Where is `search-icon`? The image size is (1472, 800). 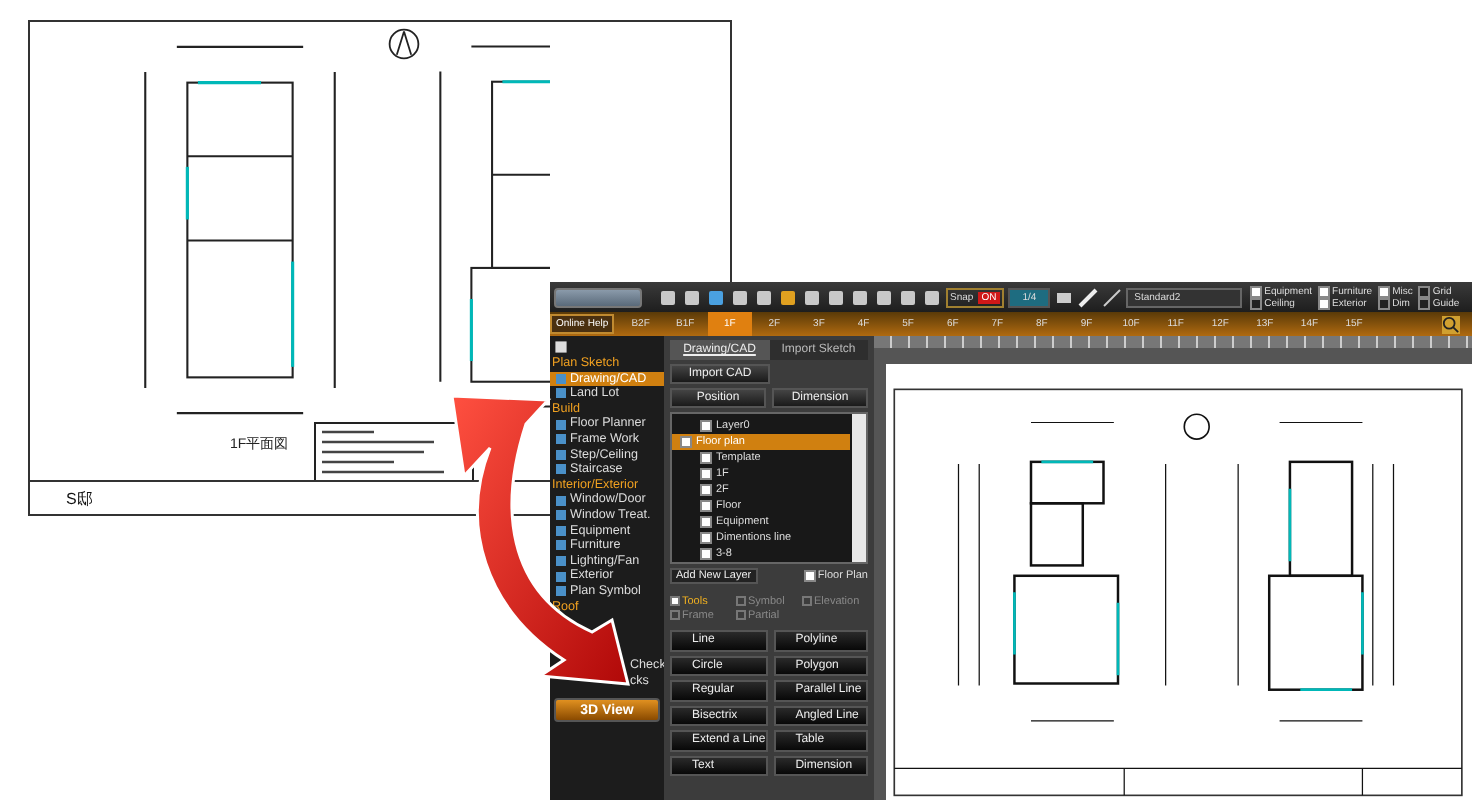 search-icon is located at coordinates (1451, 324).